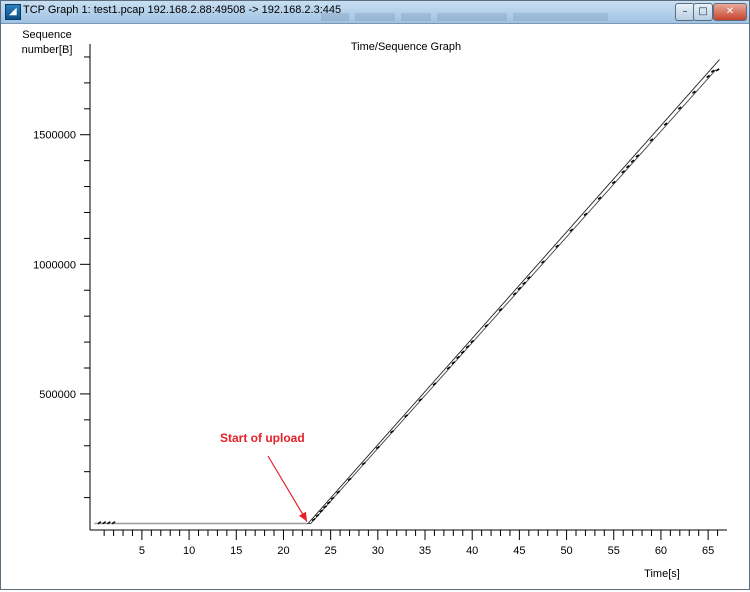 This screenshot has width=750, height=592. Describe the element at coordinates (303, 516) in the screenshot. I see `annotation-arrow-head` at that location.